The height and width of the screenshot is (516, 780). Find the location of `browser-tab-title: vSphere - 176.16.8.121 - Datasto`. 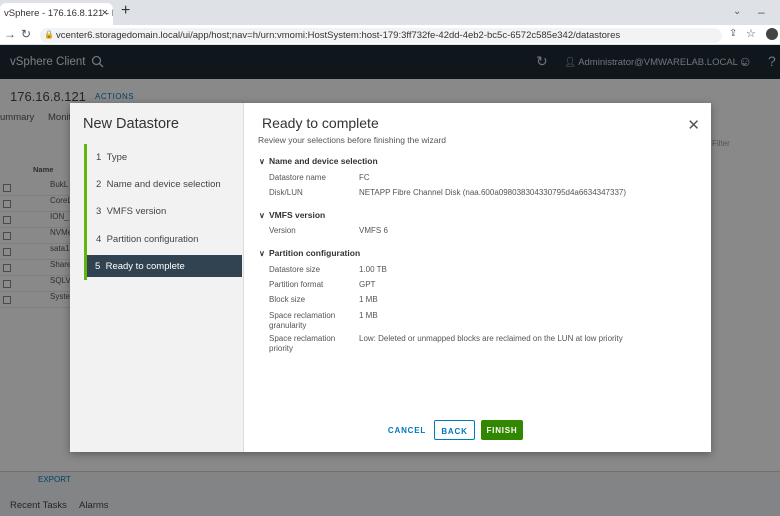

browser-tab-title: vSphere - 176.16.8.121 - Datasto is located at coordinates (58, 13).